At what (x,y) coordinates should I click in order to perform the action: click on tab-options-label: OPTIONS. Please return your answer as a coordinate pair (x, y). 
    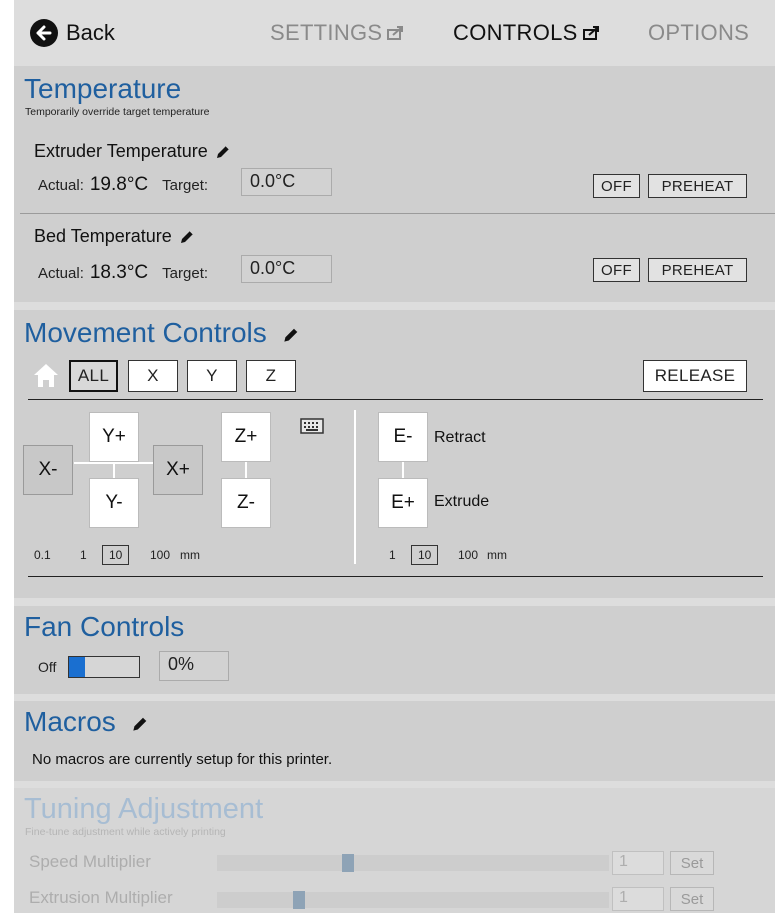
    Looking at the image, I should click on (699, 32).